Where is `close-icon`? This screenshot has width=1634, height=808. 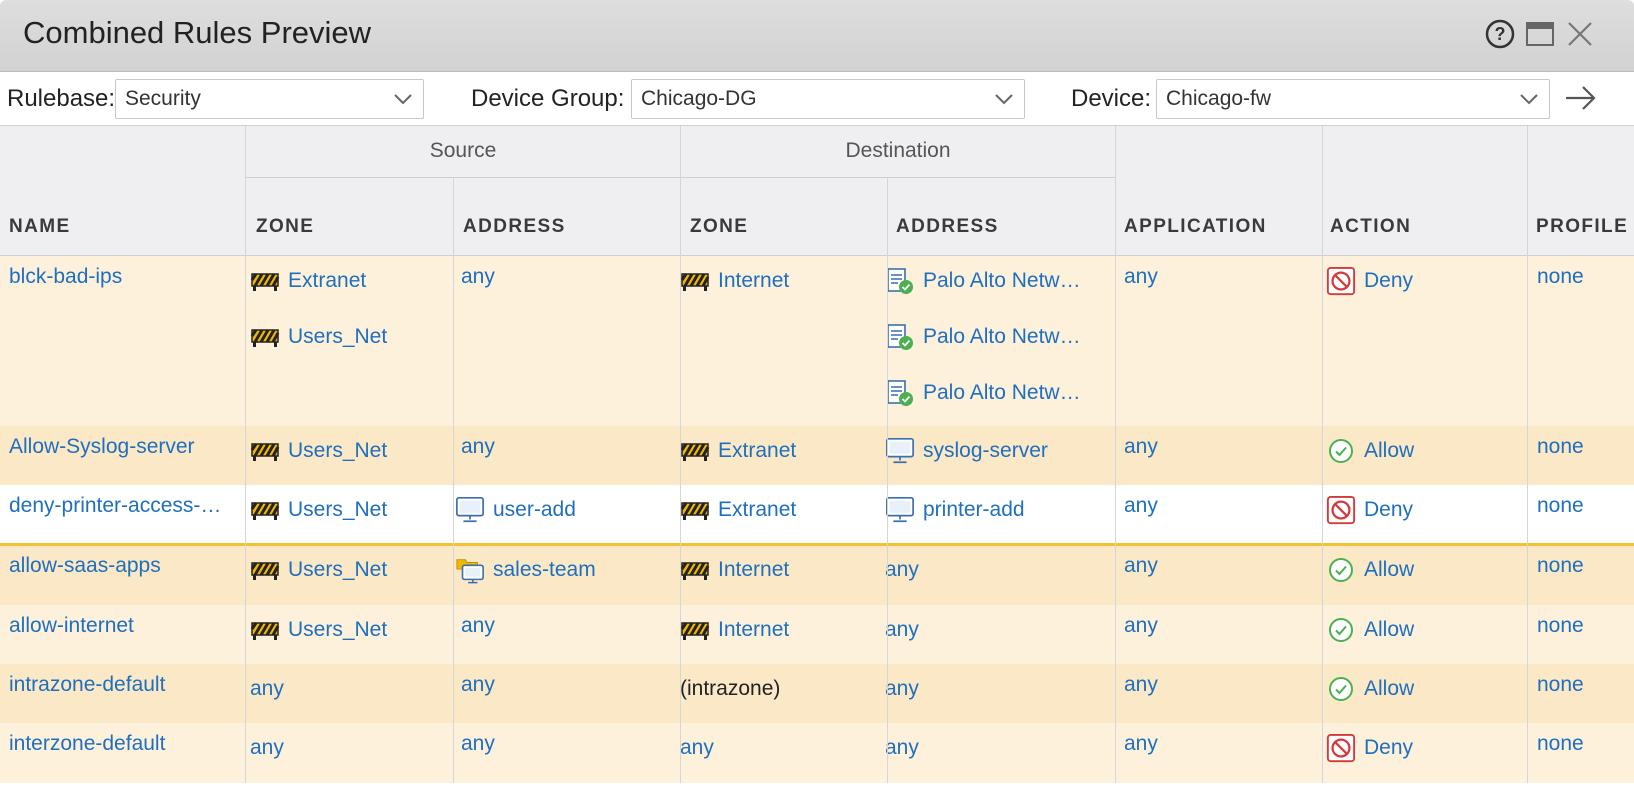
close-icon is located at coordinates (1580, 34).